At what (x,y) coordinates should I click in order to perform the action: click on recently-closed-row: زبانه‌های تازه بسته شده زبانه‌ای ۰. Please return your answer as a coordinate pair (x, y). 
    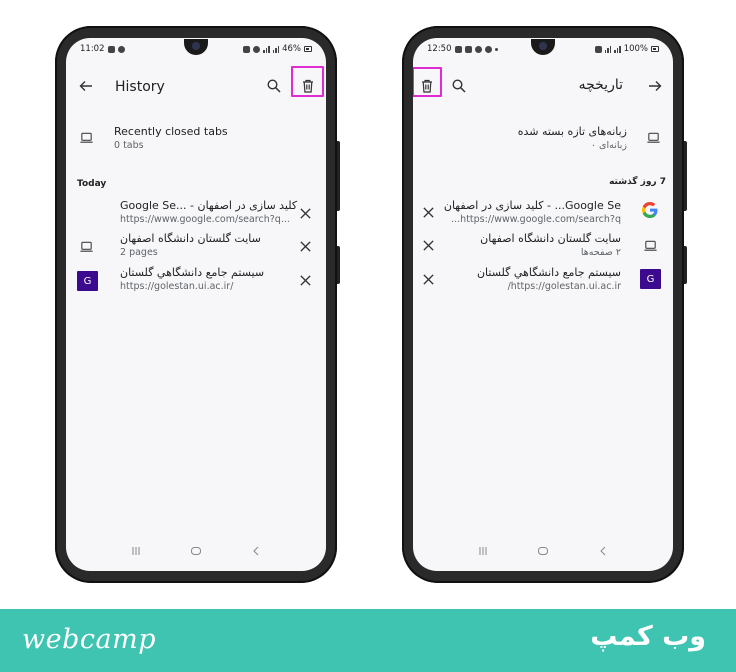
    Looking at the image, I should click on (543, 140).